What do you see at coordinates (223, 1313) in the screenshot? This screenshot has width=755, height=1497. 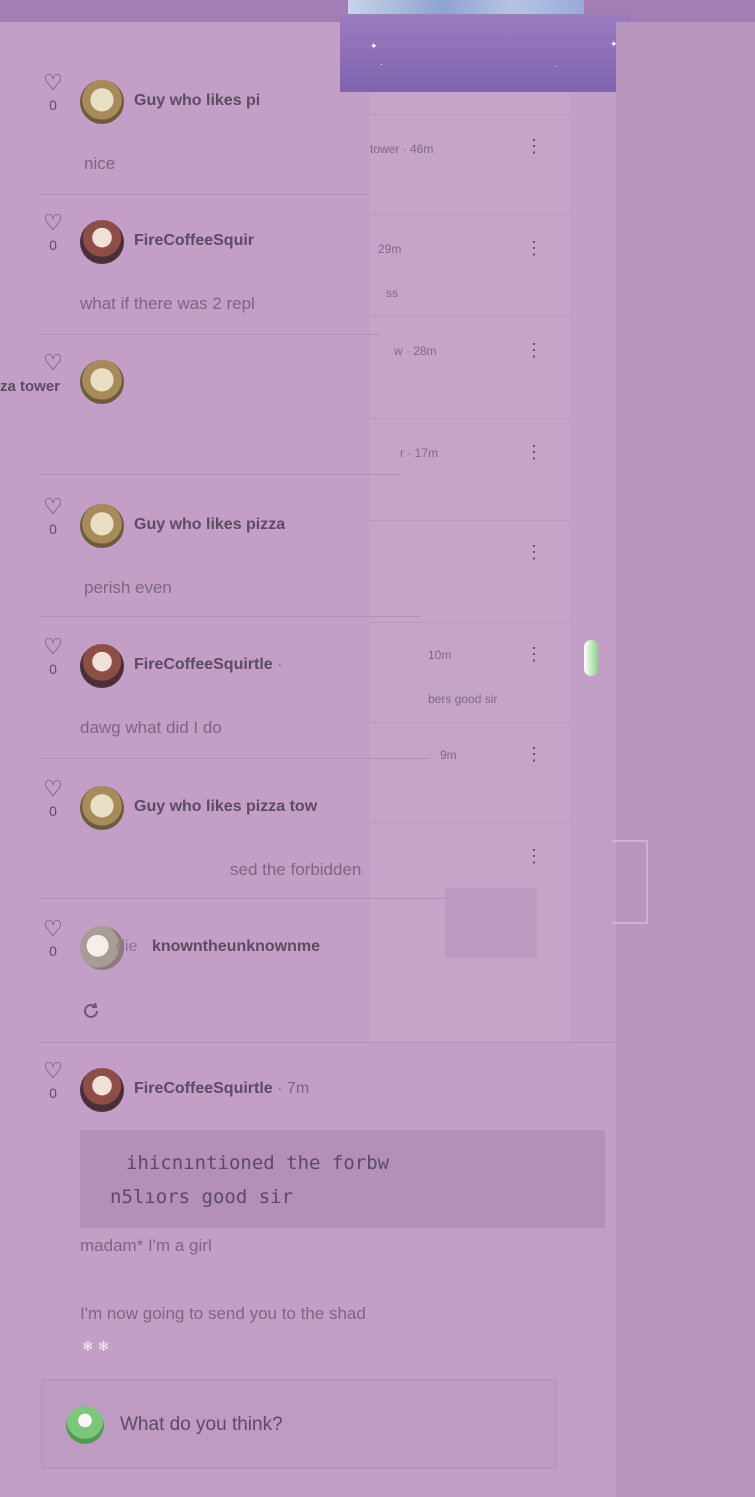 I see `comment-body: I'm now going to send you to the shad` at bounding box center [223, 1313].